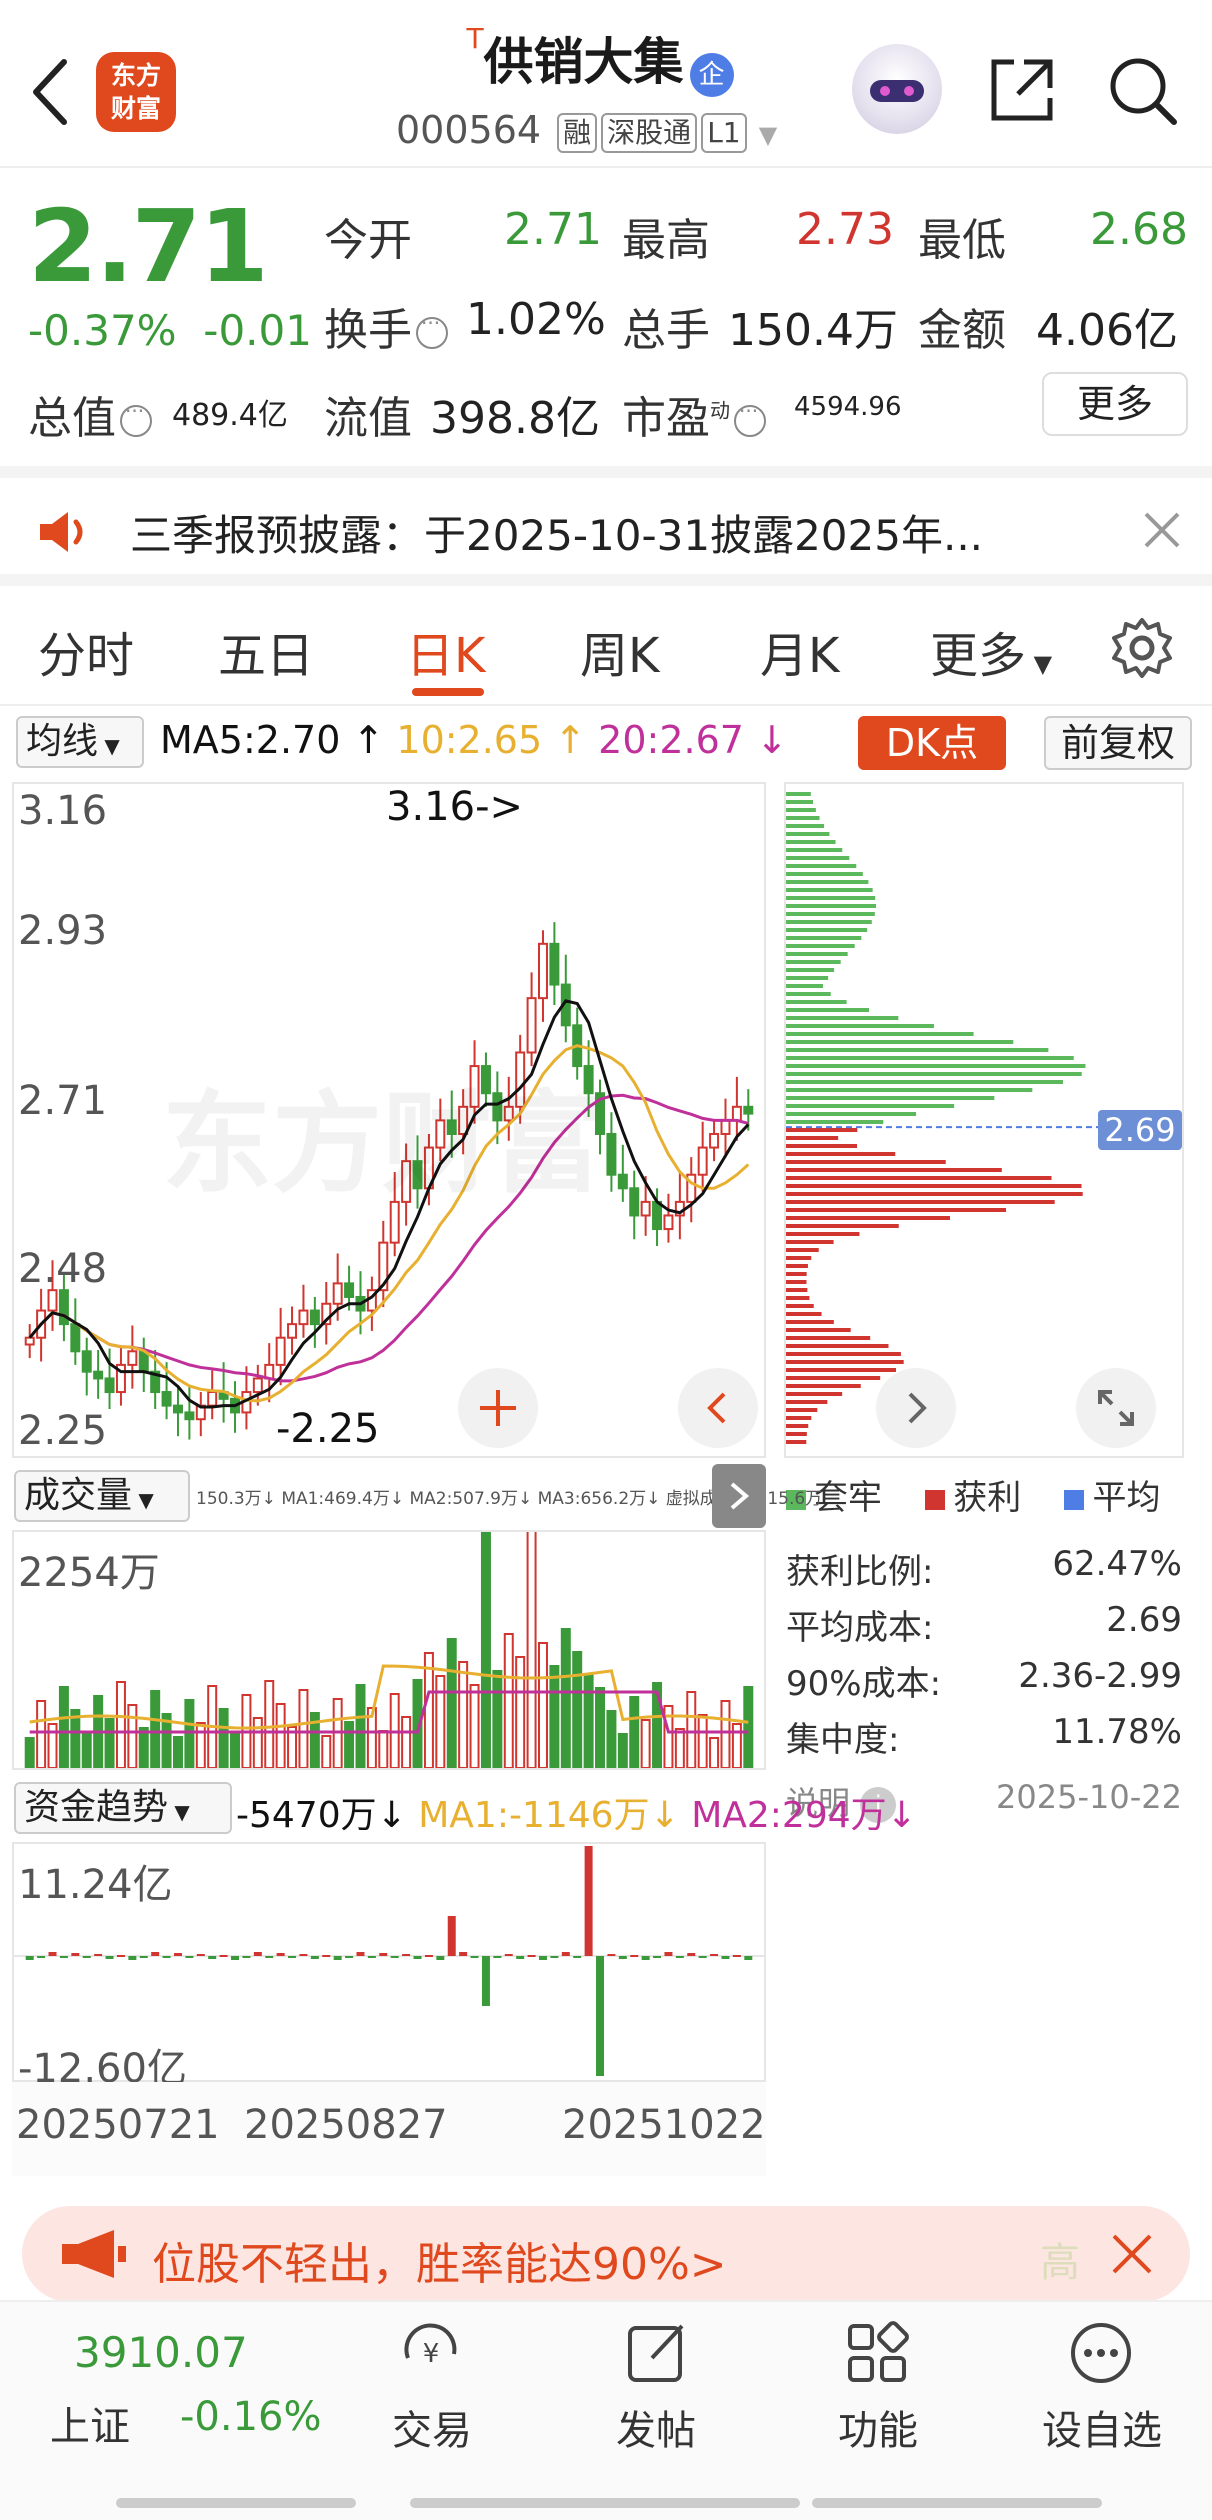 The image size is (1212, 2520). I want to click on stat-concentration: 集中度: 11.78%, so click(986, 1736).